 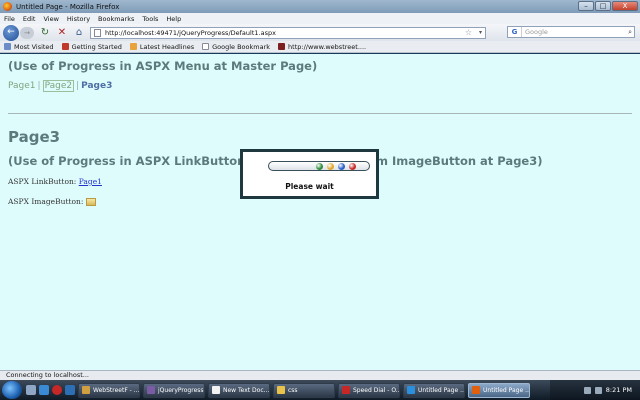 I want to click on image-button, so click(x=91, y=201).